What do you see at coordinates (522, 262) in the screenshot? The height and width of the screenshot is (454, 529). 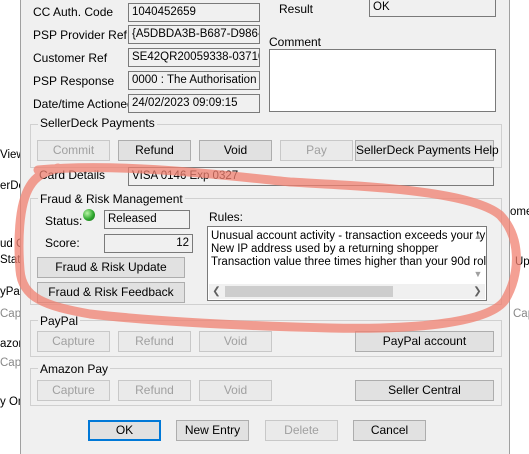 I see `background-text: Up` at bounding box center [522, 262].